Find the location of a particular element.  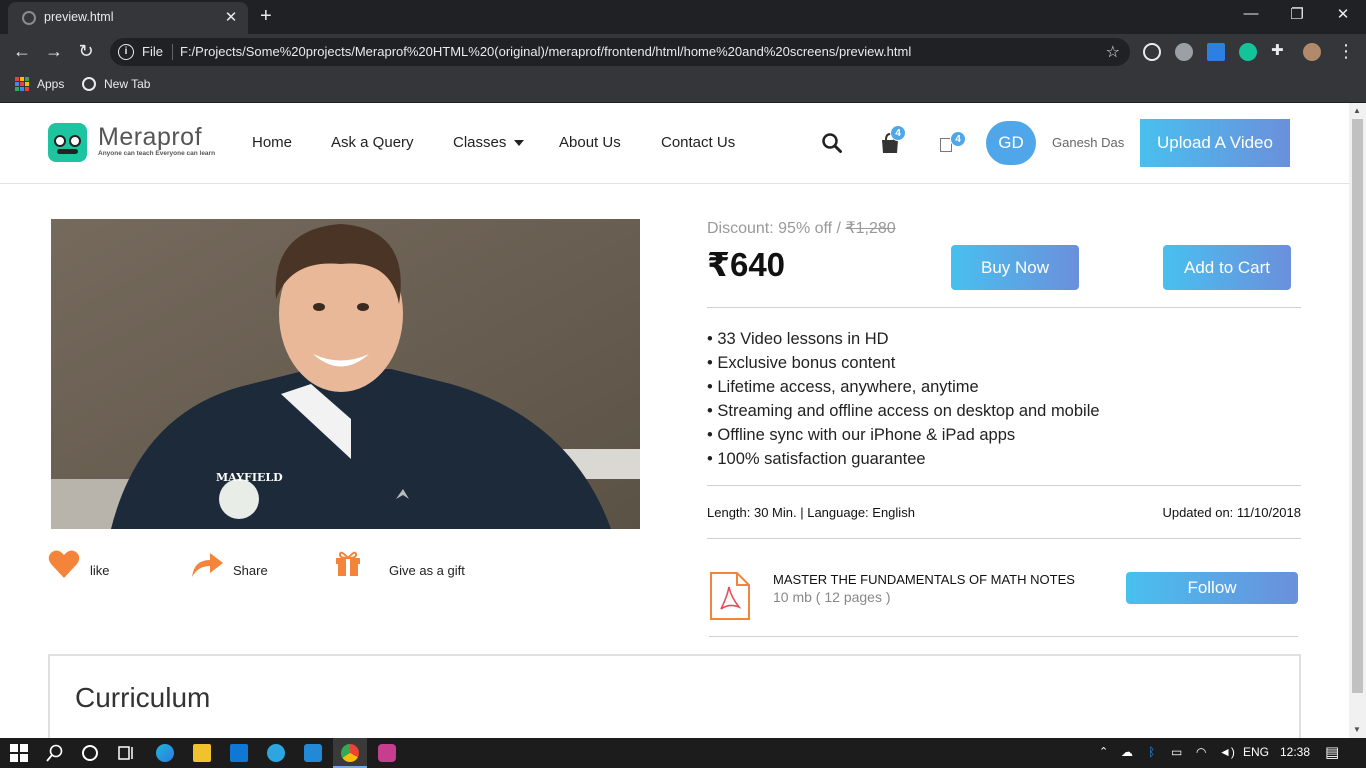

bookmark-apps: Apps is located at coordinates (39, 84).